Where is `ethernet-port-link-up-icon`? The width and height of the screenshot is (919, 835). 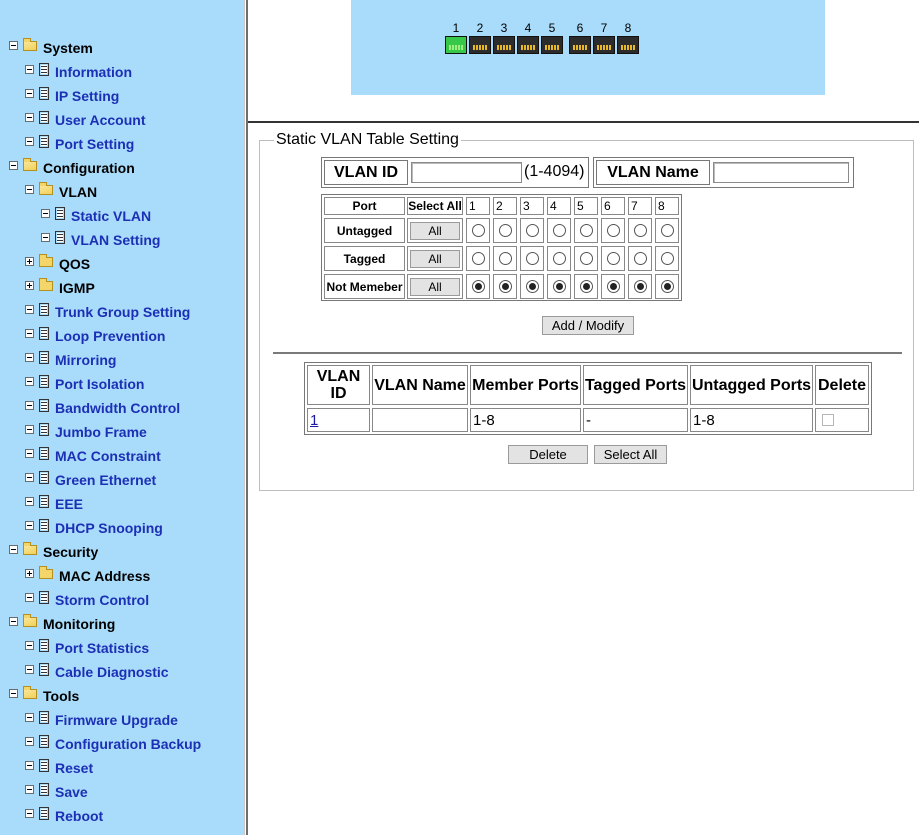 ethernet-port-link-up-icon is located at coordinates (456, 45).